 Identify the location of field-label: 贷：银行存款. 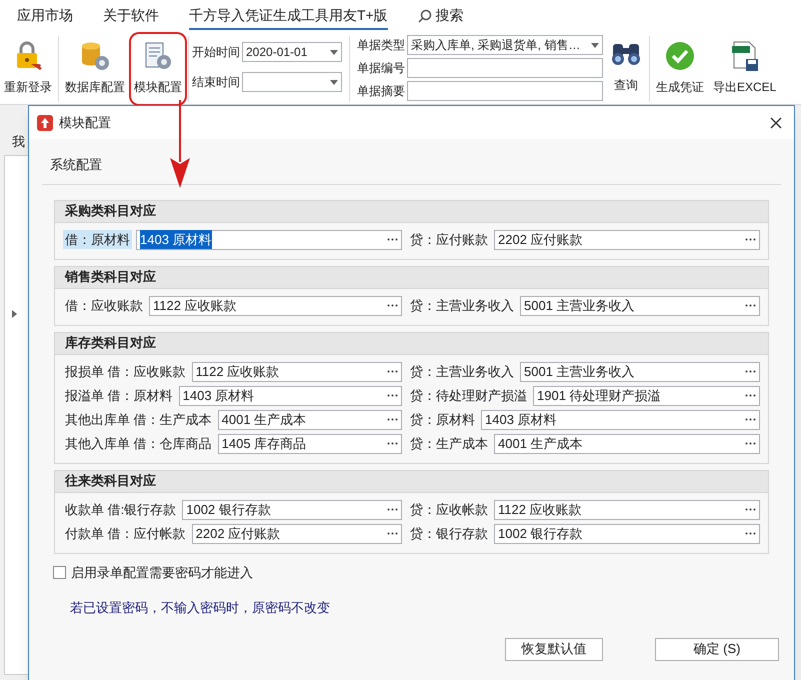
(449, 533).